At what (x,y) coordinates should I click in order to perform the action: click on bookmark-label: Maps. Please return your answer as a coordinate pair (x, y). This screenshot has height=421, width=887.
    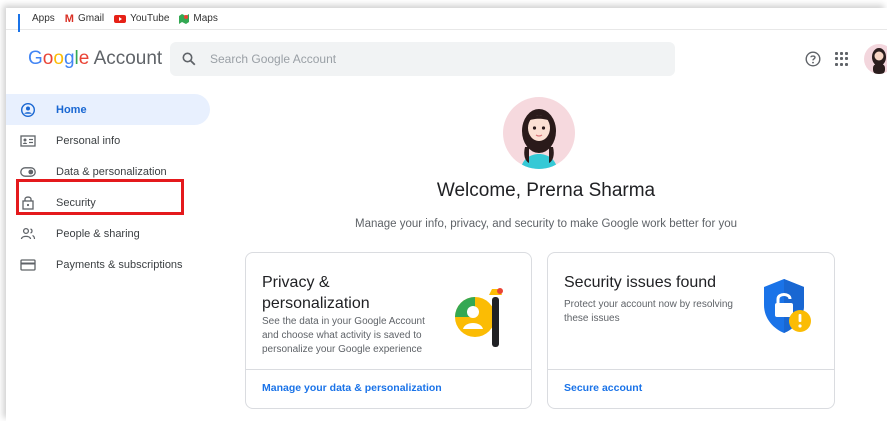
    Looking at the image, I should click on (205, 18).